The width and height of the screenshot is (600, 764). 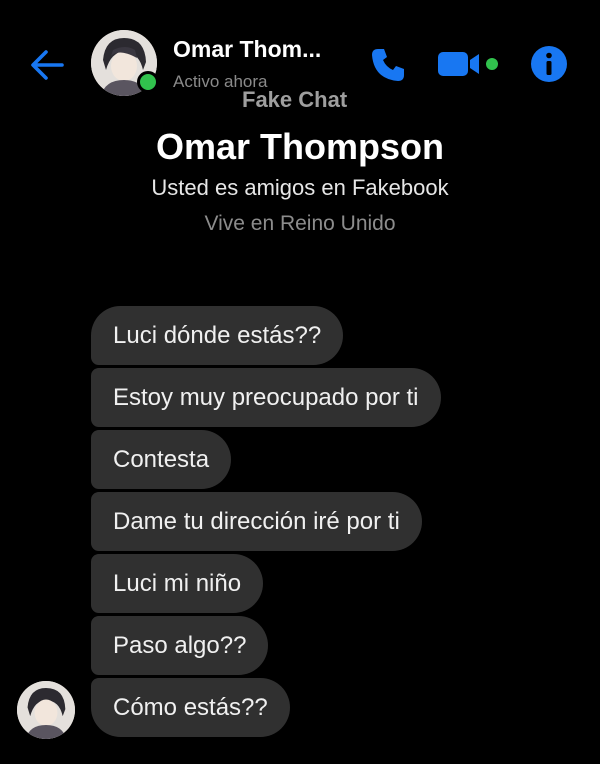 What do you see at coordinates (125, 63) in the screenshot?
I see `contact-avatar` at bounding box center [125, 63].